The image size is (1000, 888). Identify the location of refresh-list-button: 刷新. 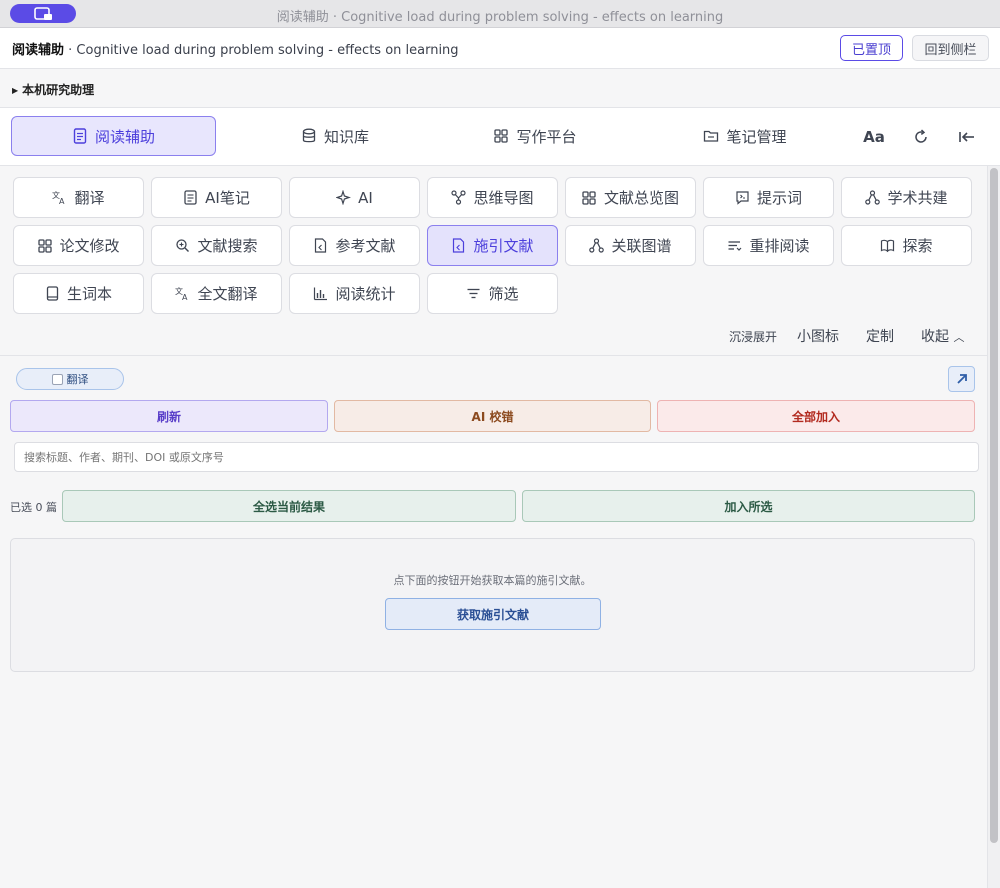
(169, 416).